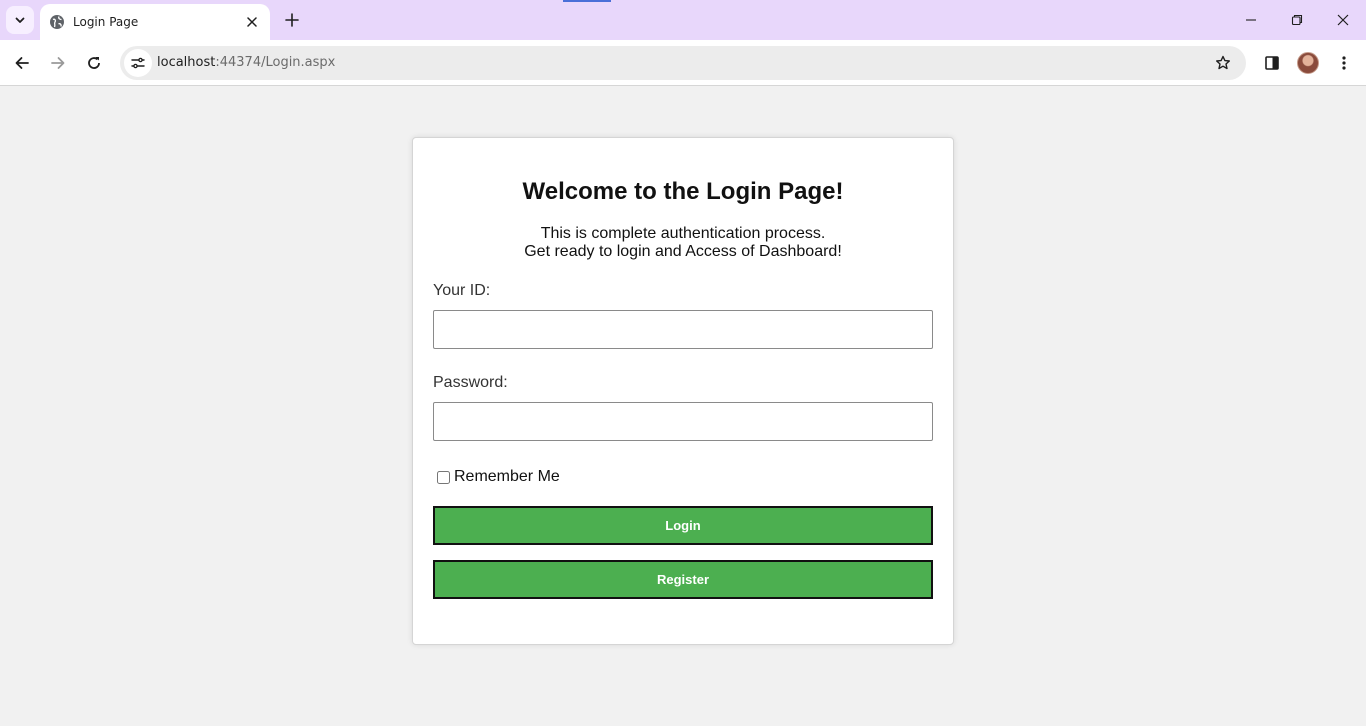 Image resolution: width=1366 pixels, height=726 pixels. Describe the element at coordinates (683, 525) in the screenshot. I see `login-button: Login` at that location.